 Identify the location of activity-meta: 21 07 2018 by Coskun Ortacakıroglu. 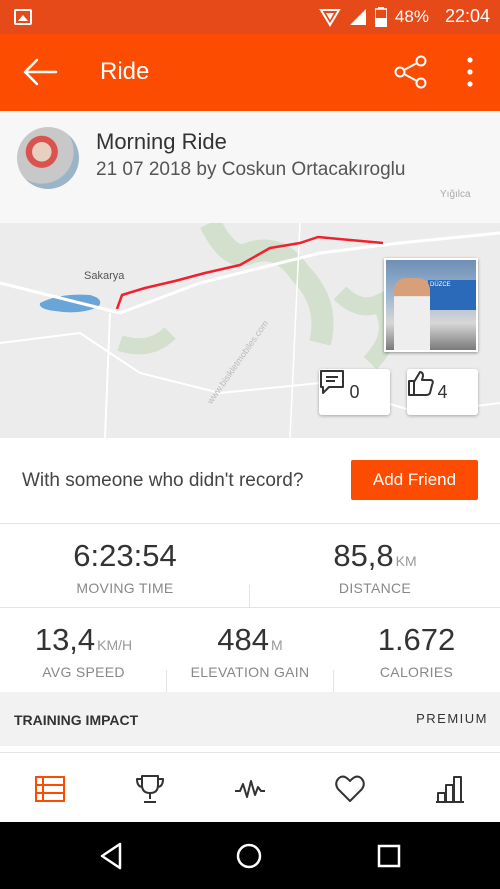
(250, 170).